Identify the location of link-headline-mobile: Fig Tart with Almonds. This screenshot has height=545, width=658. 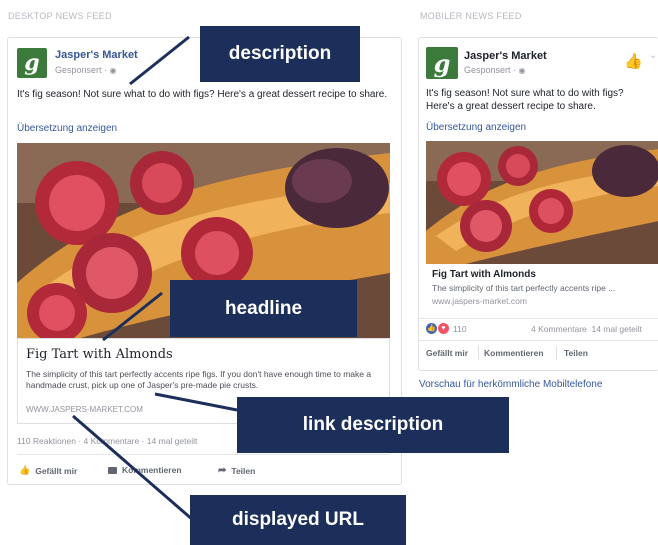
(484, 274).